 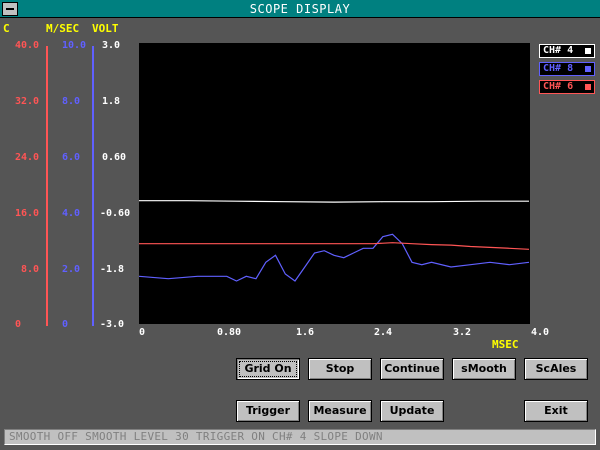 I want to click on stop-button: Stop, so click(x=340, y=369).